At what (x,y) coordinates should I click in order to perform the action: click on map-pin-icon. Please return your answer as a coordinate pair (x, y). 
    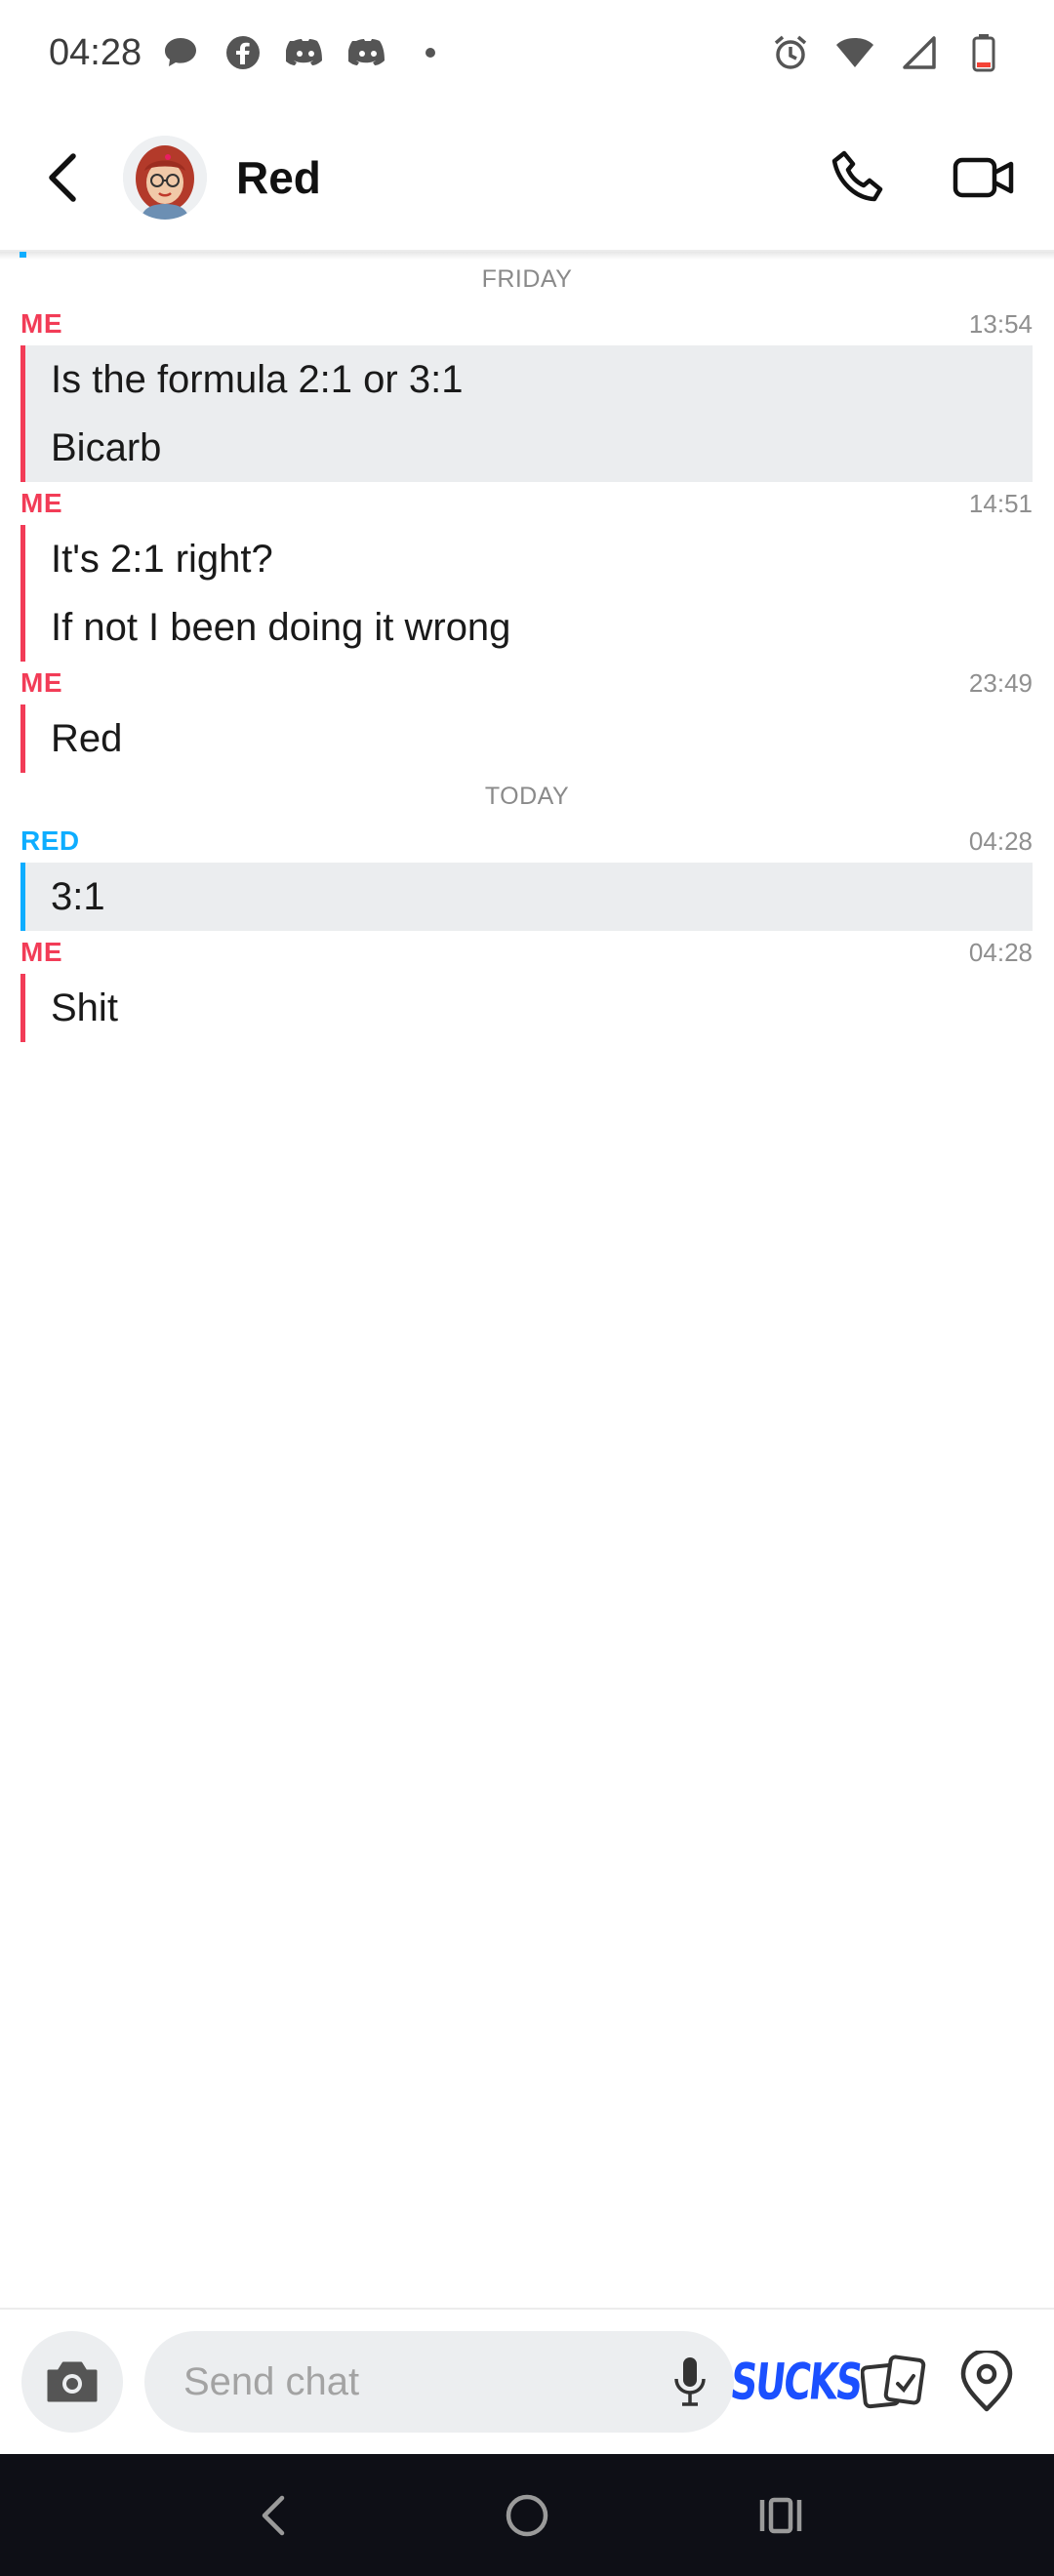
    Looking at the image, I should click on (987, 2381).